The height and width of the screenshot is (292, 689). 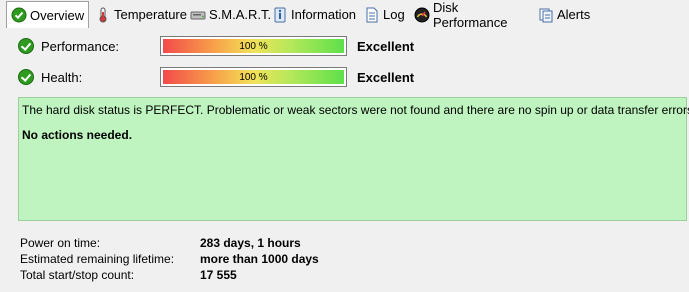 I want to click on tab-label: Temperature, so click(x=150, y=14).